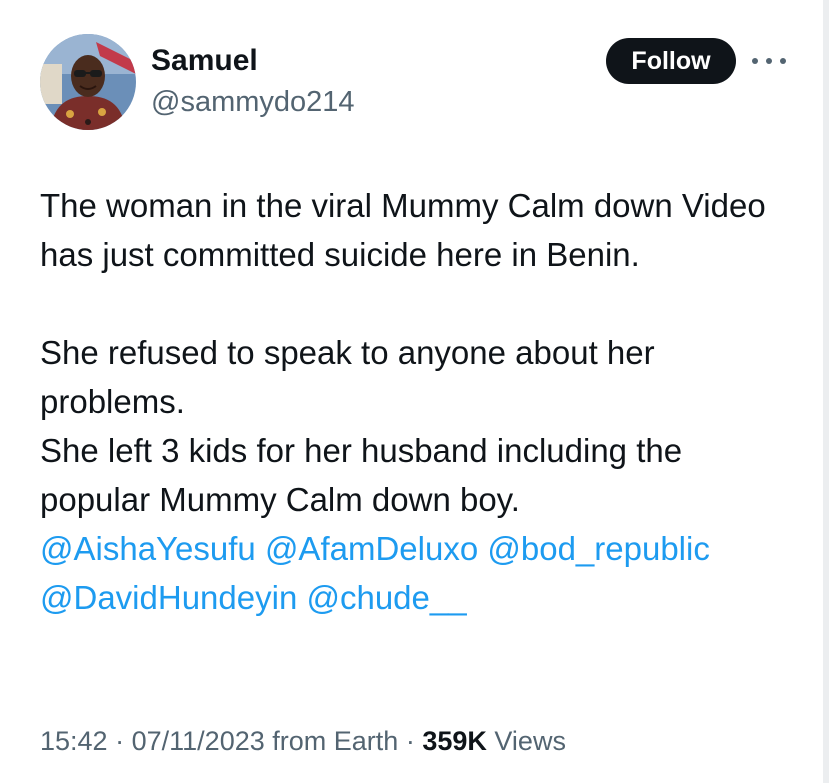 Image resolution: width=829 pixels, height=783 pixels. I want to click on tweet-time: 15:42, so click(74, 741).